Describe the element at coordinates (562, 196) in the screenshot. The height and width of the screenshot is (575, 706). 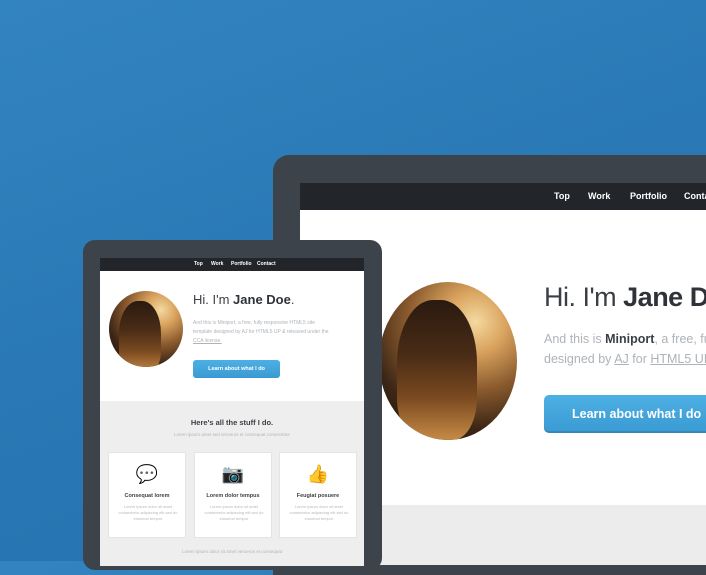
I see `nav-top-link: Top` at that location.